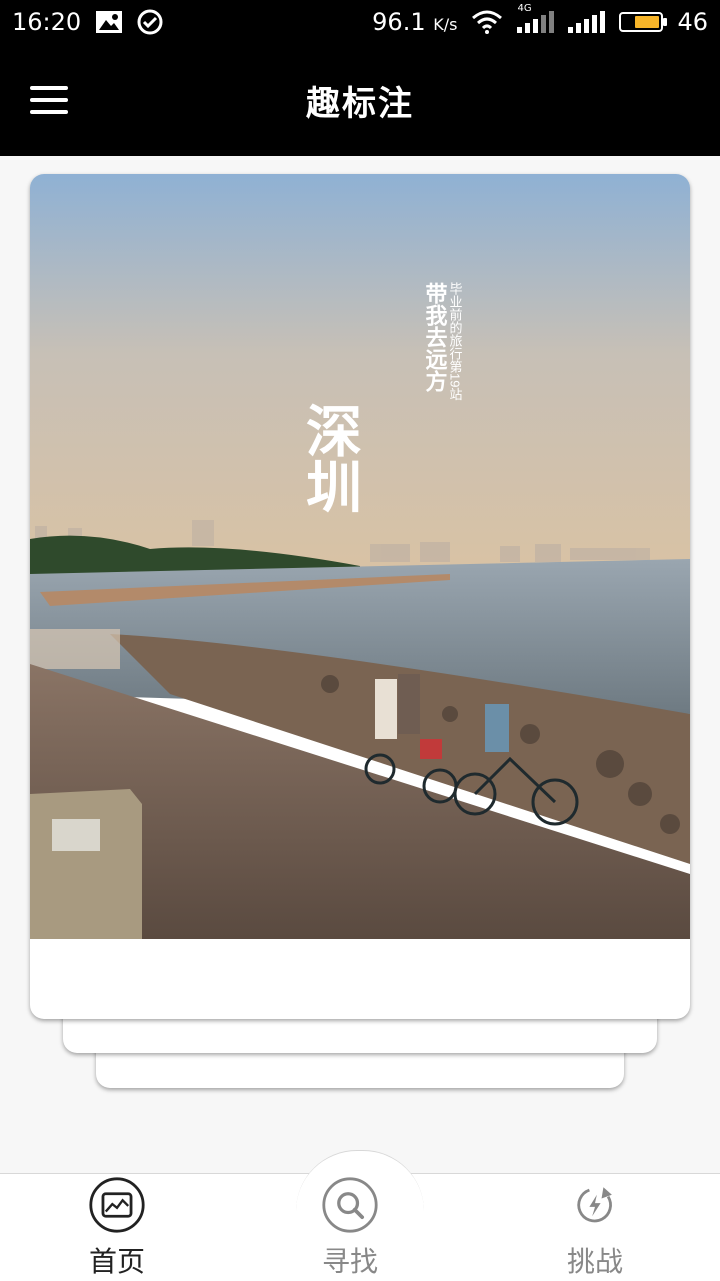  Describe the element at coordinates (594, 1205) in the screenshot. I see `lightning-refresh-icon` at that location.